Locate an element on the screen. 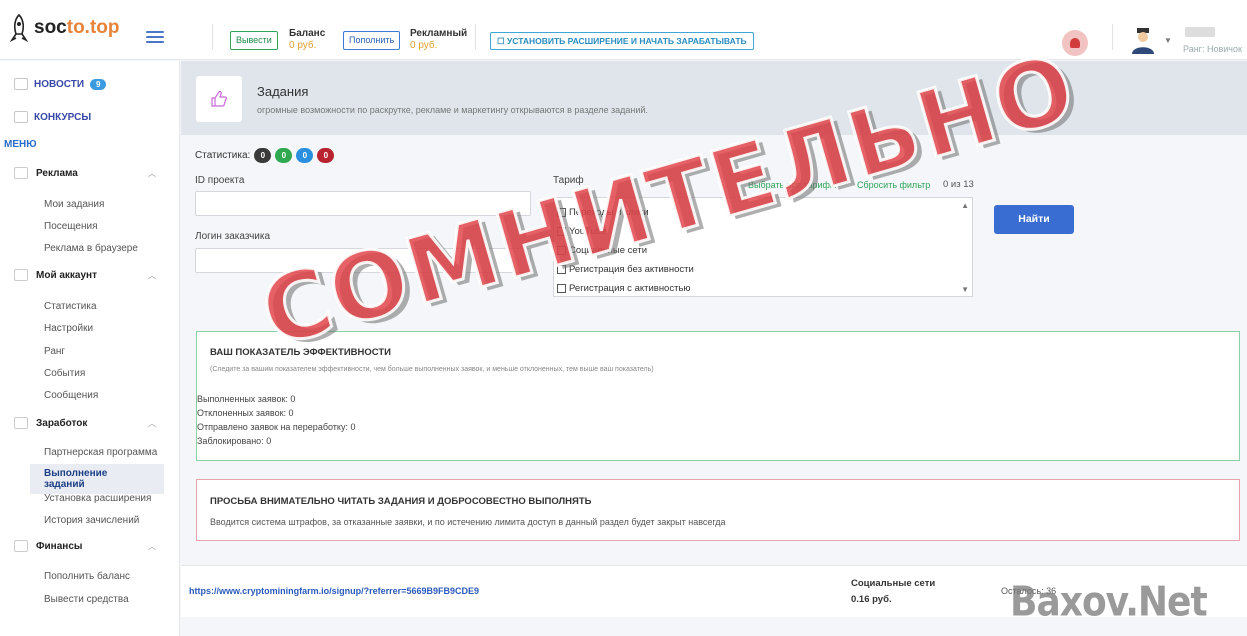  ad-balance-display: Рекламный 0 руб. is located at coordinates (439, 39).